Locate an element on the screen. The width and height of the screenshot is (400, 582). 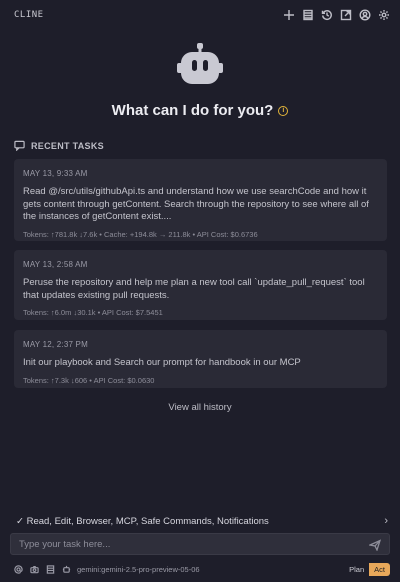
act-mode-button: Act is located at coordinates (379, 569).